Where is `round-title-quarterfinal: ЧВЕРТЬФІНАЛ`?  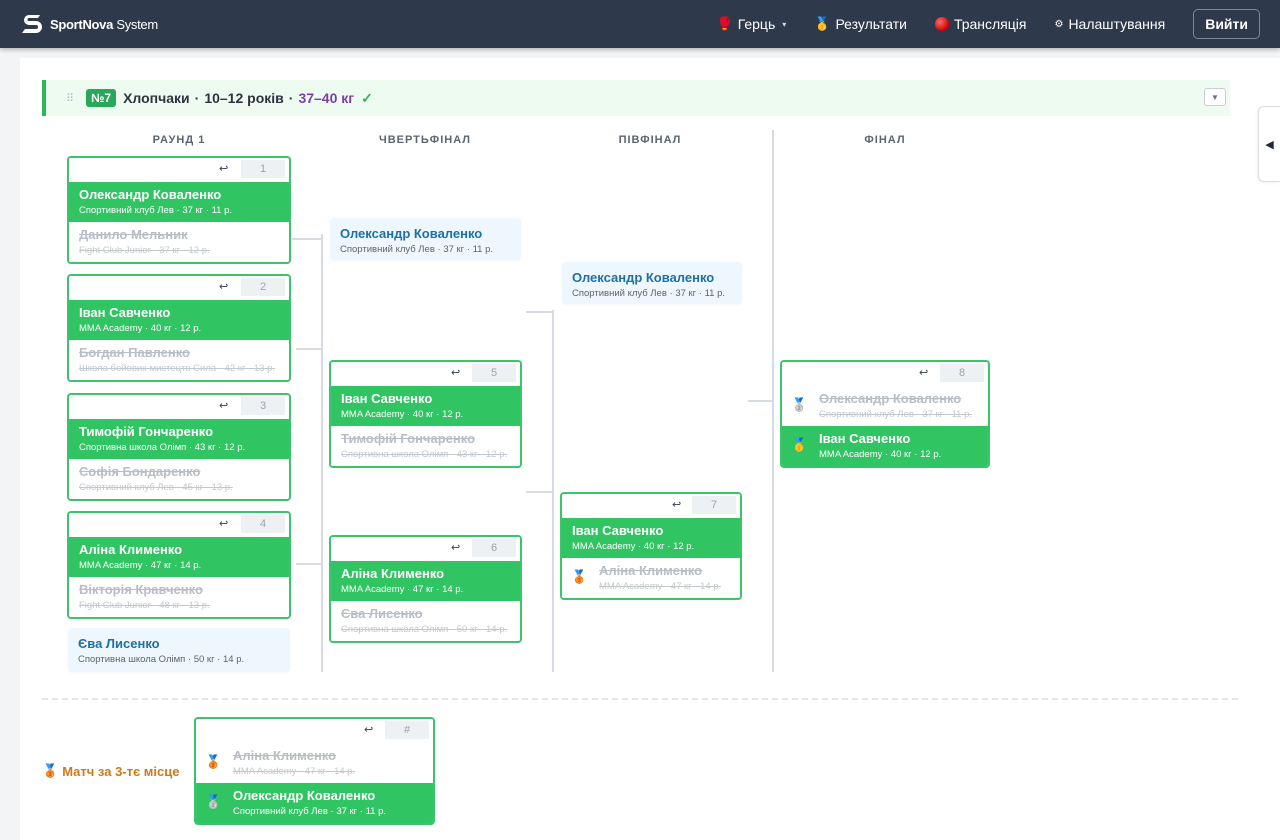
round-title-quarterfinal: ЧВЕРТЬФІНАЛ is located at coordinates (424, 140).